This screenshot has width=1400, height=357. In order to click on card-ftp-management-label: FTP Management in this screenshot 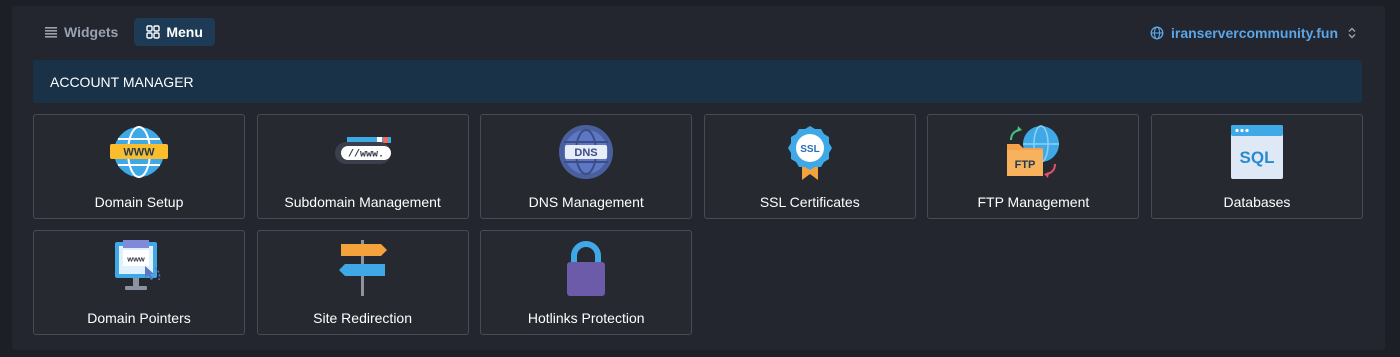, I will do `click(1033, 202)`.